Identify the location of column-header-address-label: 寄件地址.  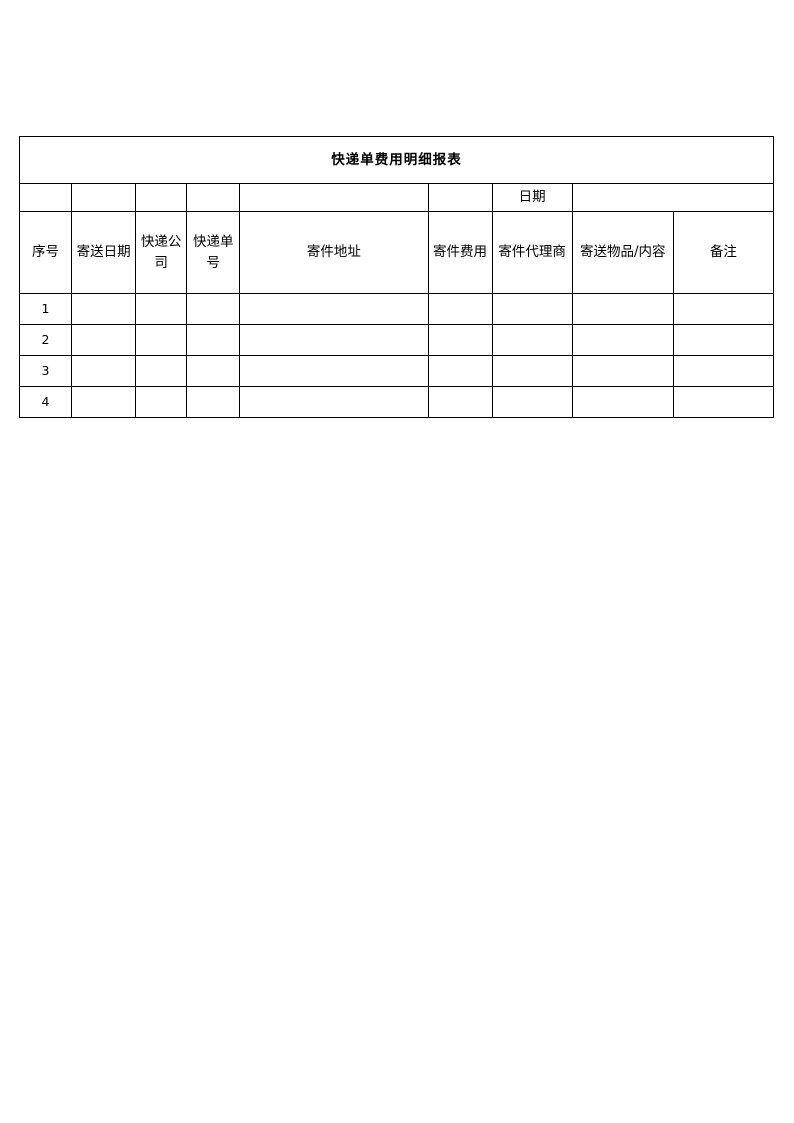
(333, 252).